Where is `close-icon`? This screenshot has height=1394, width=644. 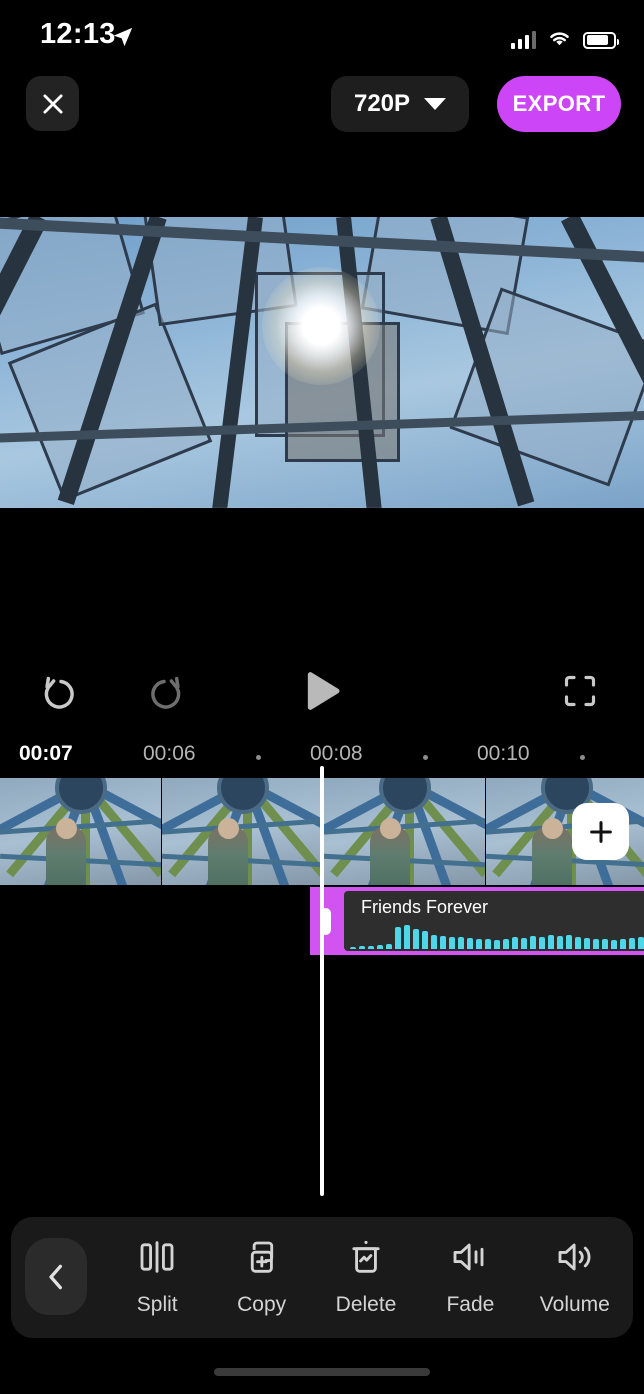
close-icon is located at coordinates (52, 103).